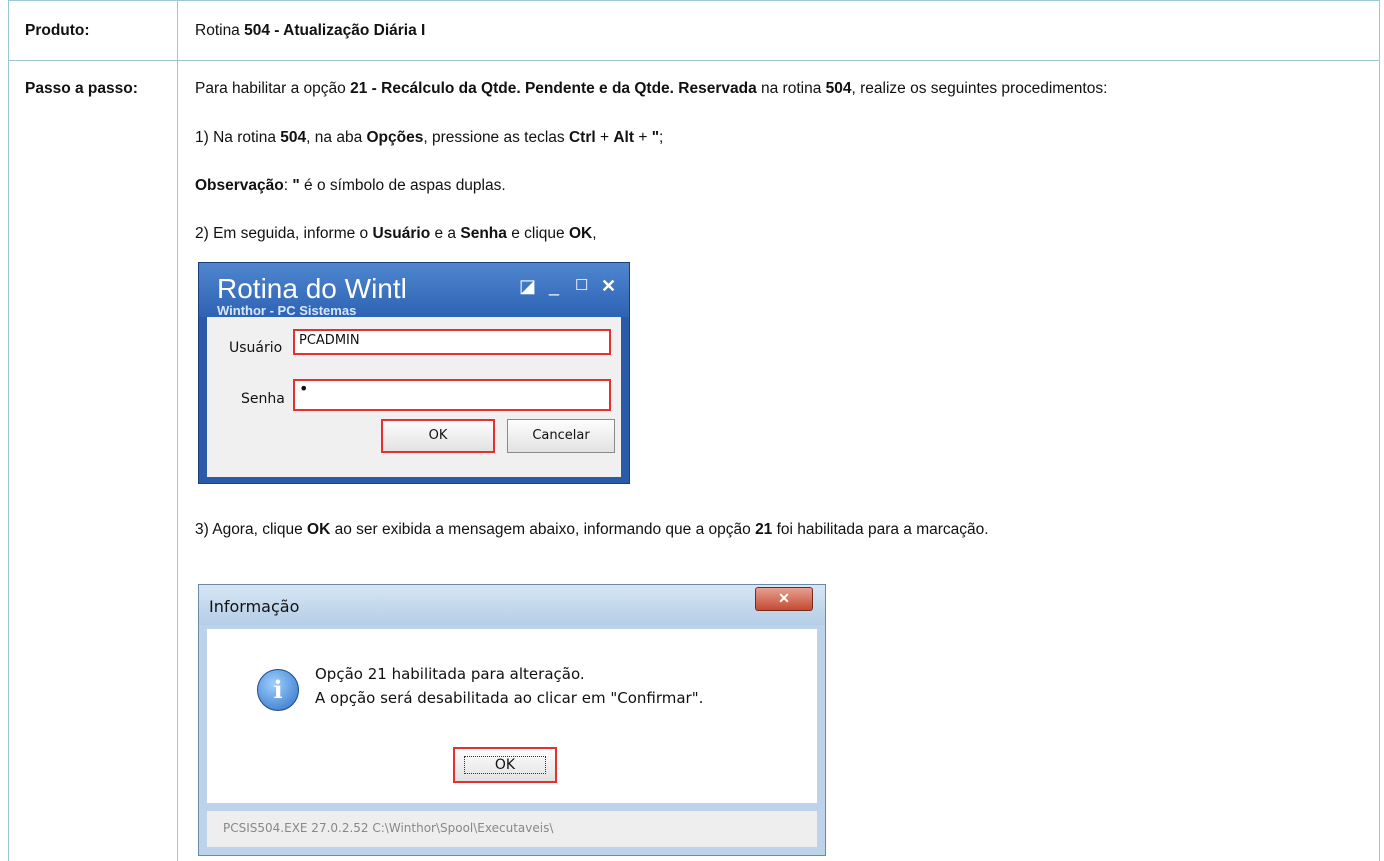 The height and width of the screenshot is (861, 1384). I want to click on produto-value-prefix: Rotina, so click(220, 30).